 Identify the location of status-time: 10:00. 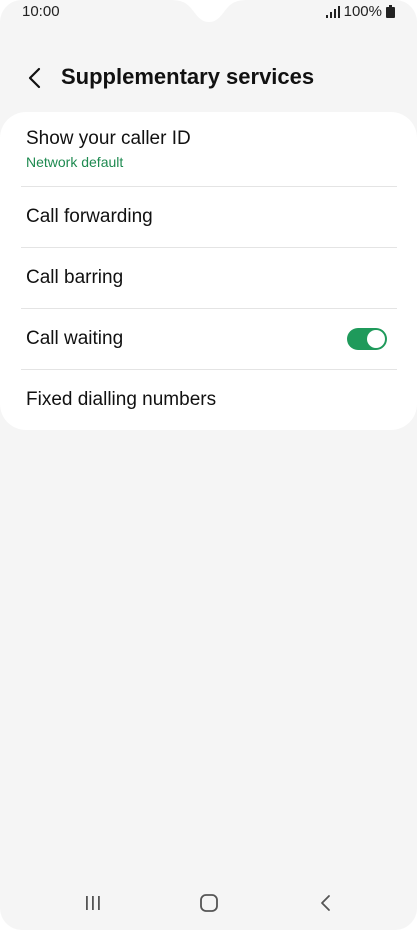
(41, 11).